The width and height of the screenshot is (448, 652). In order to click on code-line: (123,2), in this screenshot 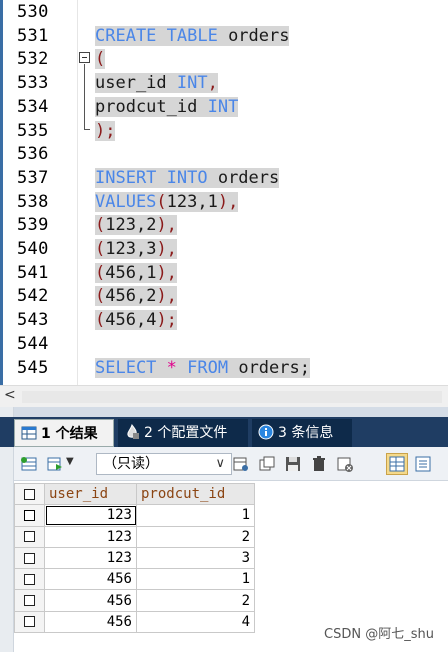, I will do `click(136, 226)`.